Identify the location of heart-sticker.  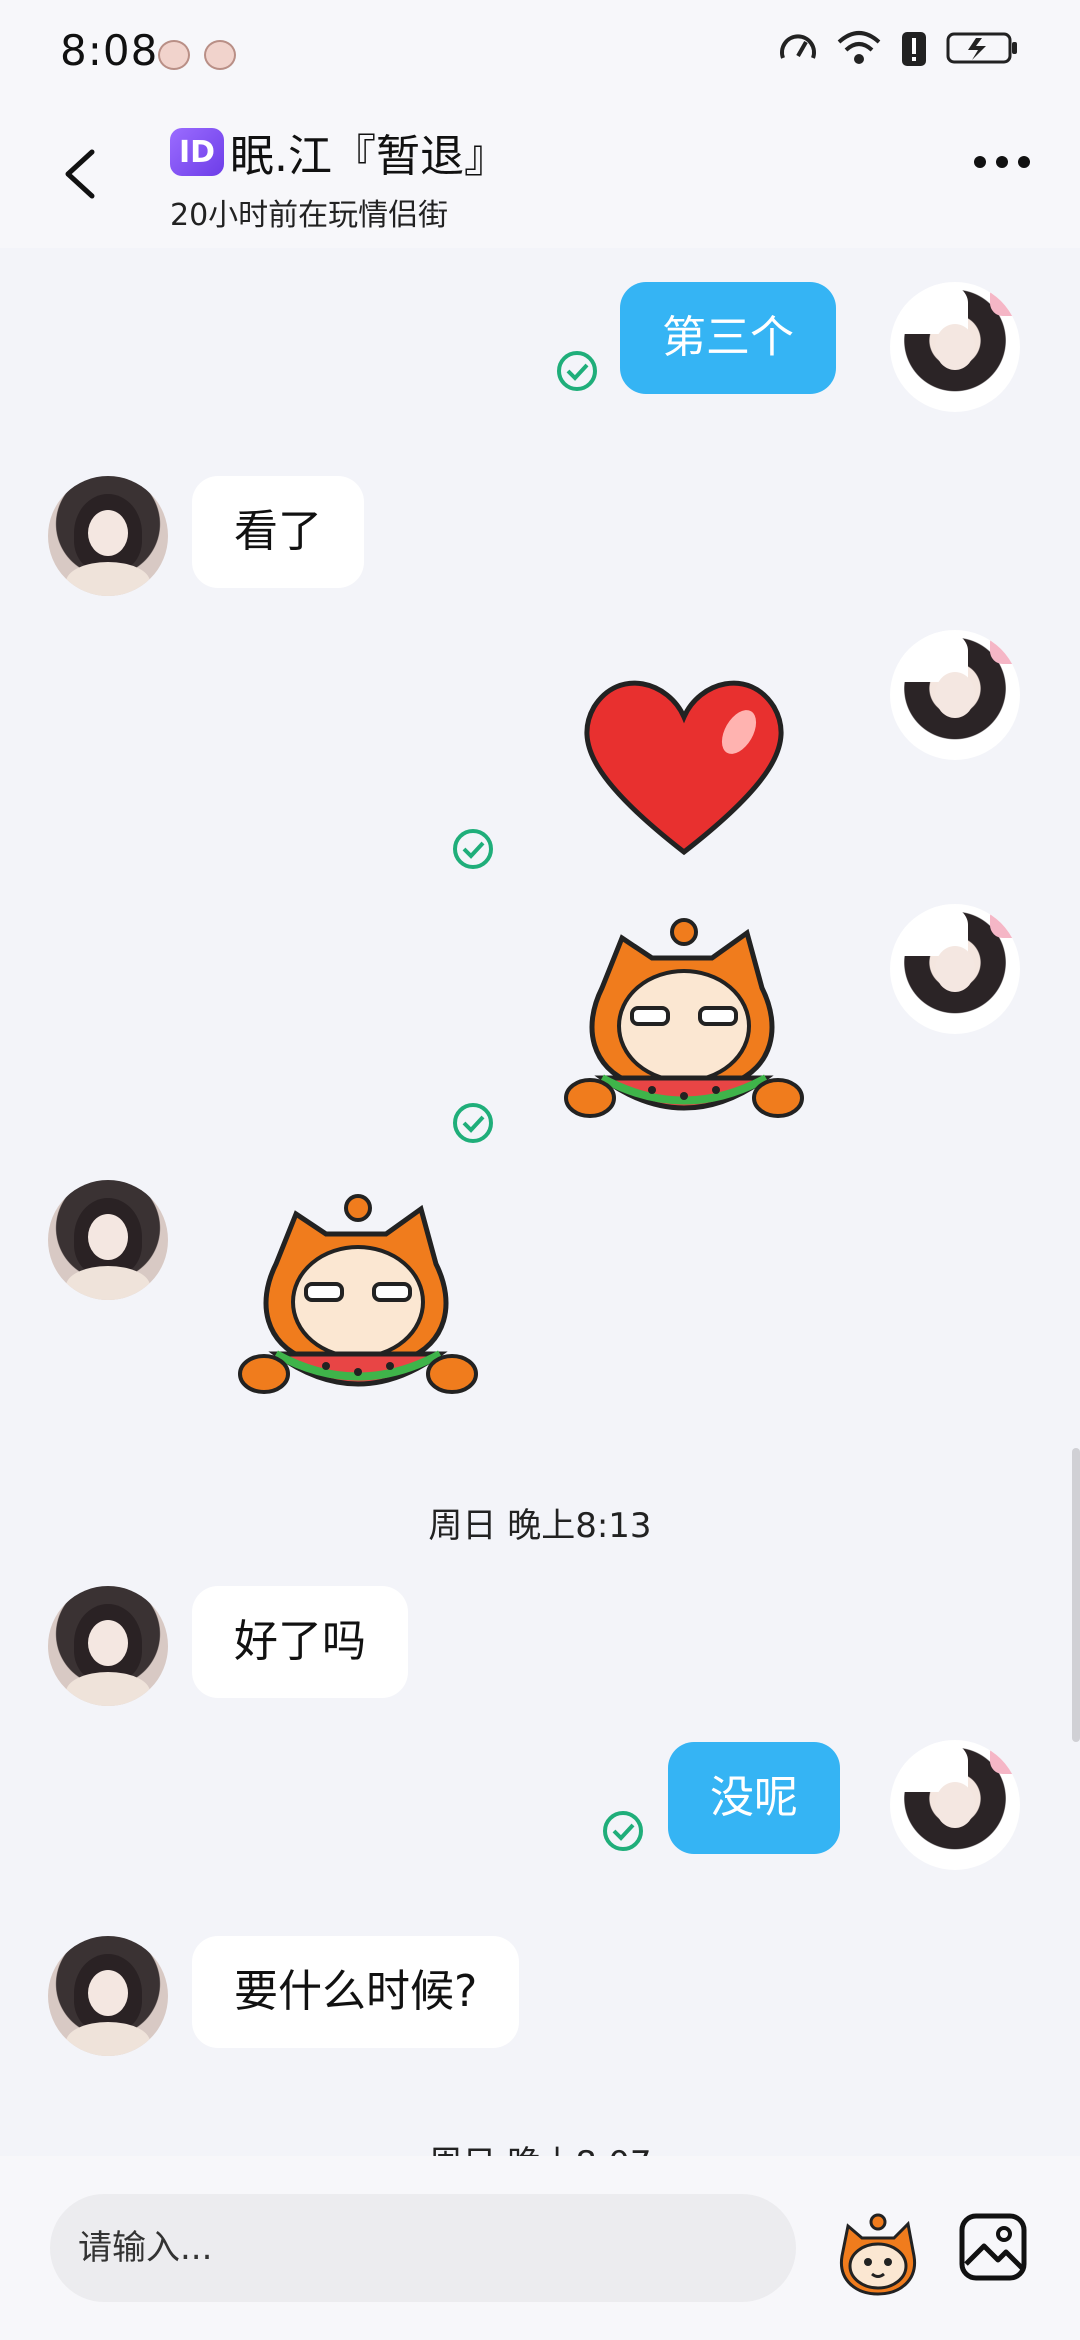
(684, 767).